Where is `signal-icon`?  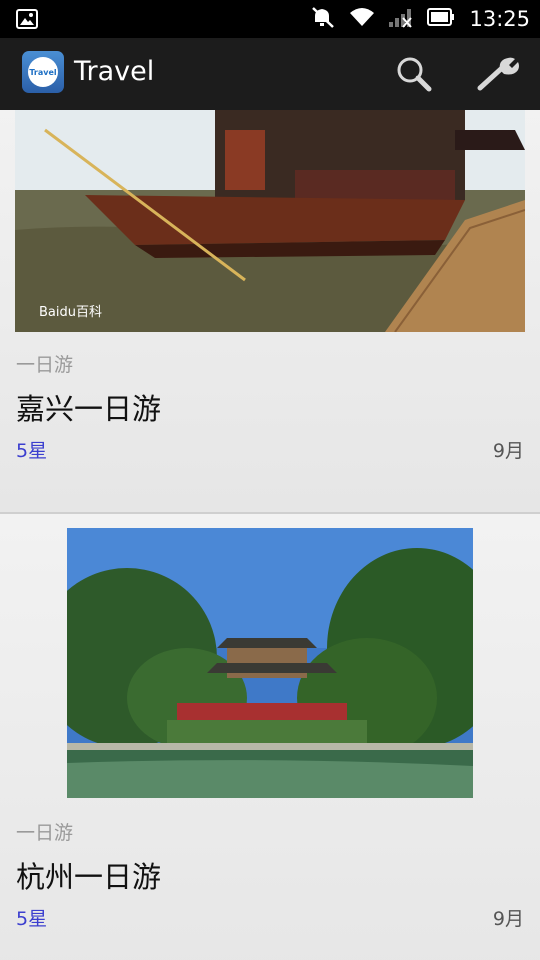
signal-icon is located at coordinates (401, 19).